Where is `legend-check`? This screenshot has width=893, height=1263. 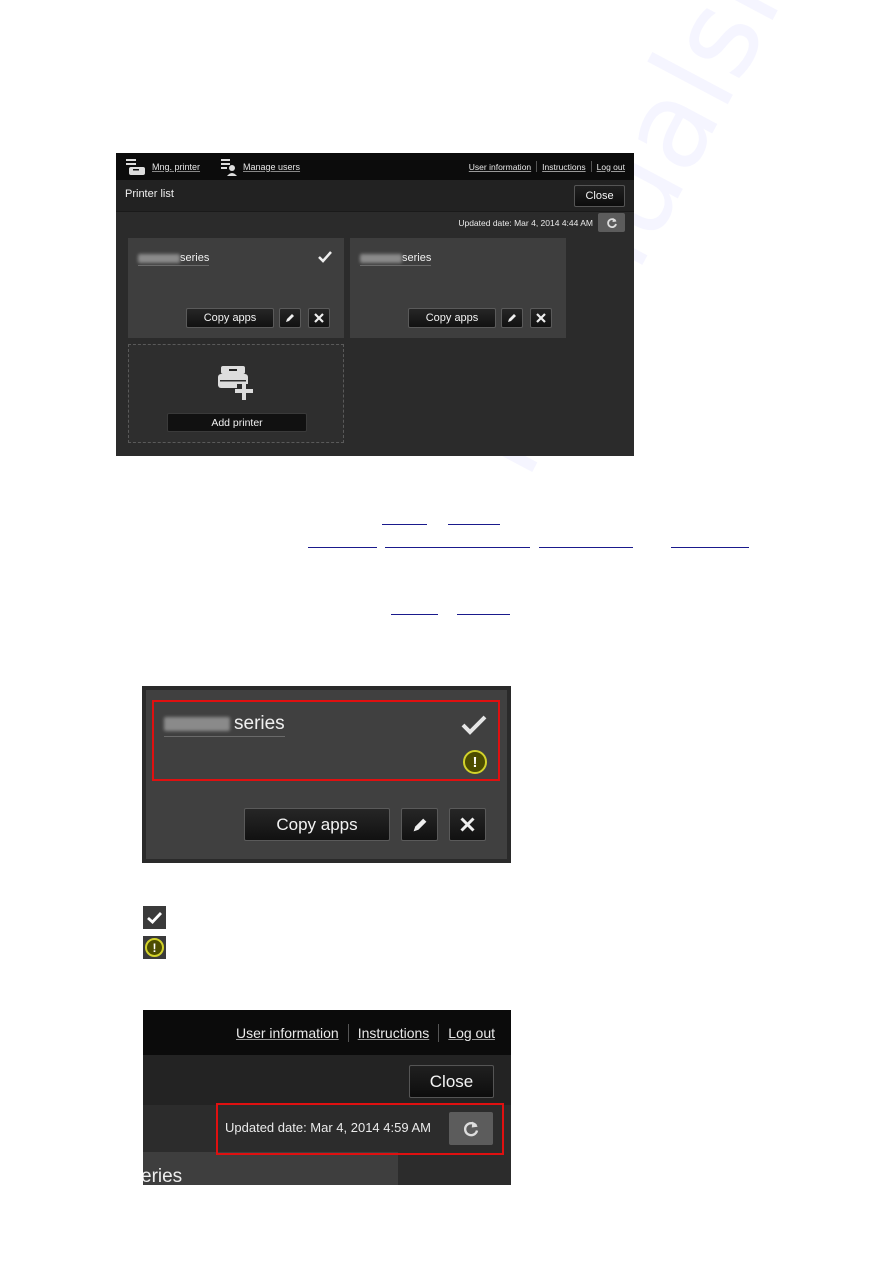 legend-check is located at coordinates (154, 917).